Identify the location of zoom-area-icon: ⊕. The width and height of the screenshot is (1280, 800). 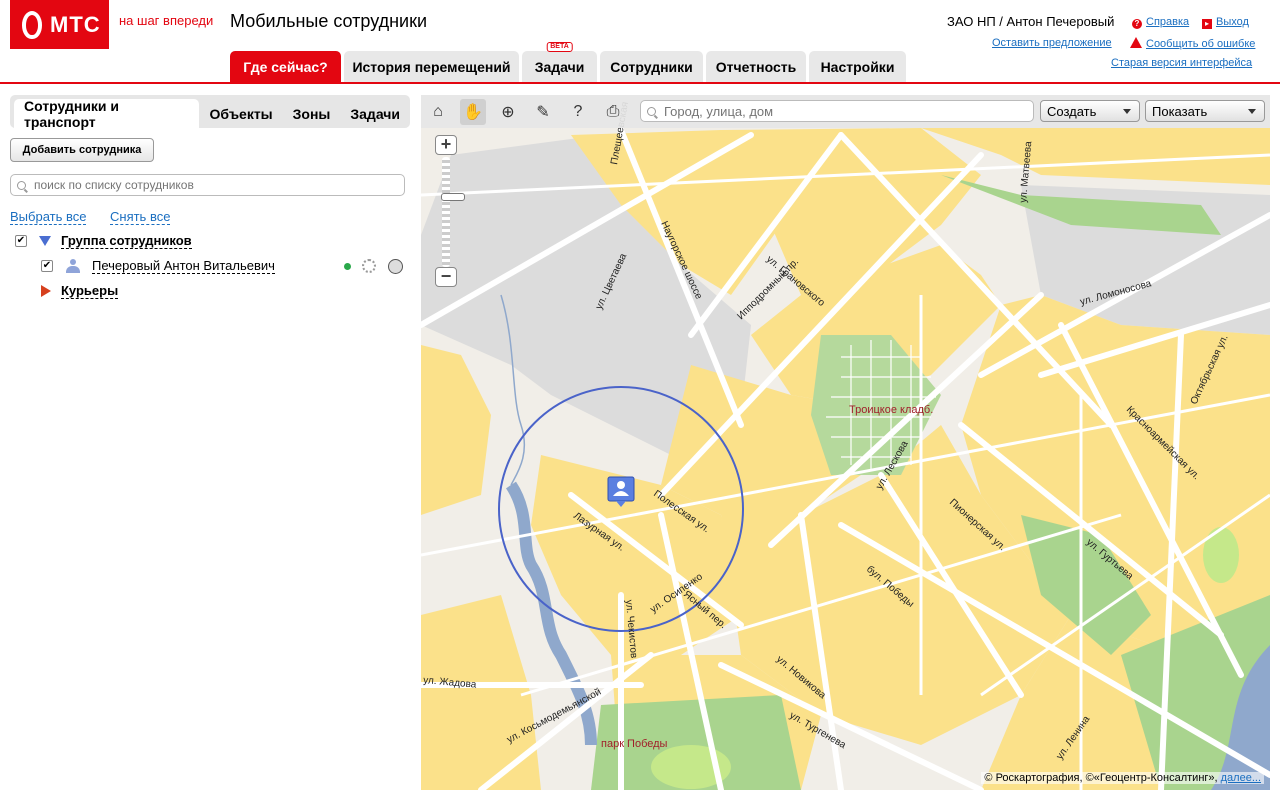
(508, 112).